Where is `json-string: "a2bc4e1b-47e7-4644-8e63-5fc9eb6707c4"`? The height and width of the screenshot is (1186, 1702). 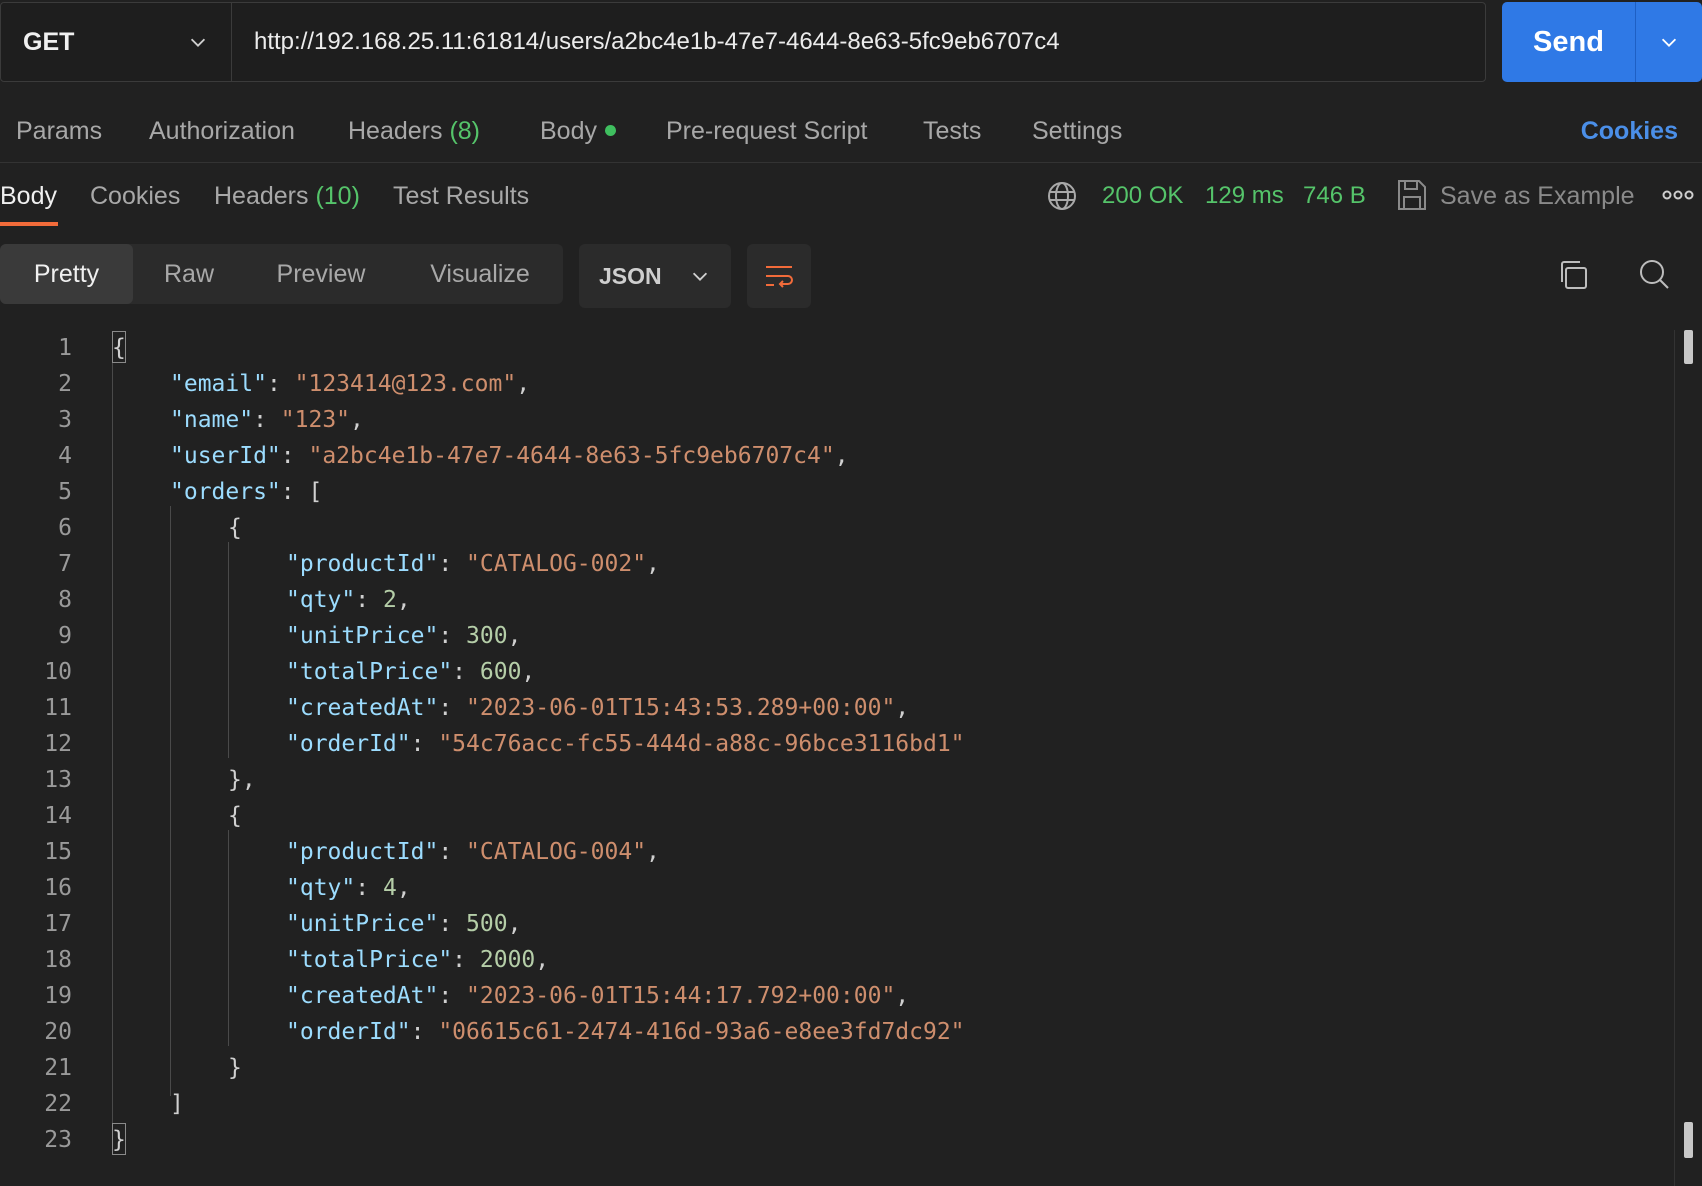 json-string: "a2bc4e1b-47e7-4644-8e63-5fc9eb6707c4" is located at coordinates (571, 456).